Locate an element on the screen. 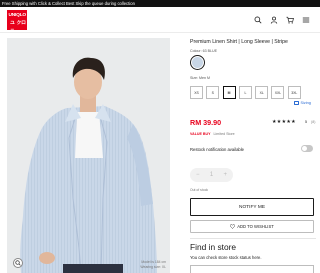 This screenshot has height=273, width=320. site-header: UNI QLO ユニ クロ is located at coordinates (160, 20).